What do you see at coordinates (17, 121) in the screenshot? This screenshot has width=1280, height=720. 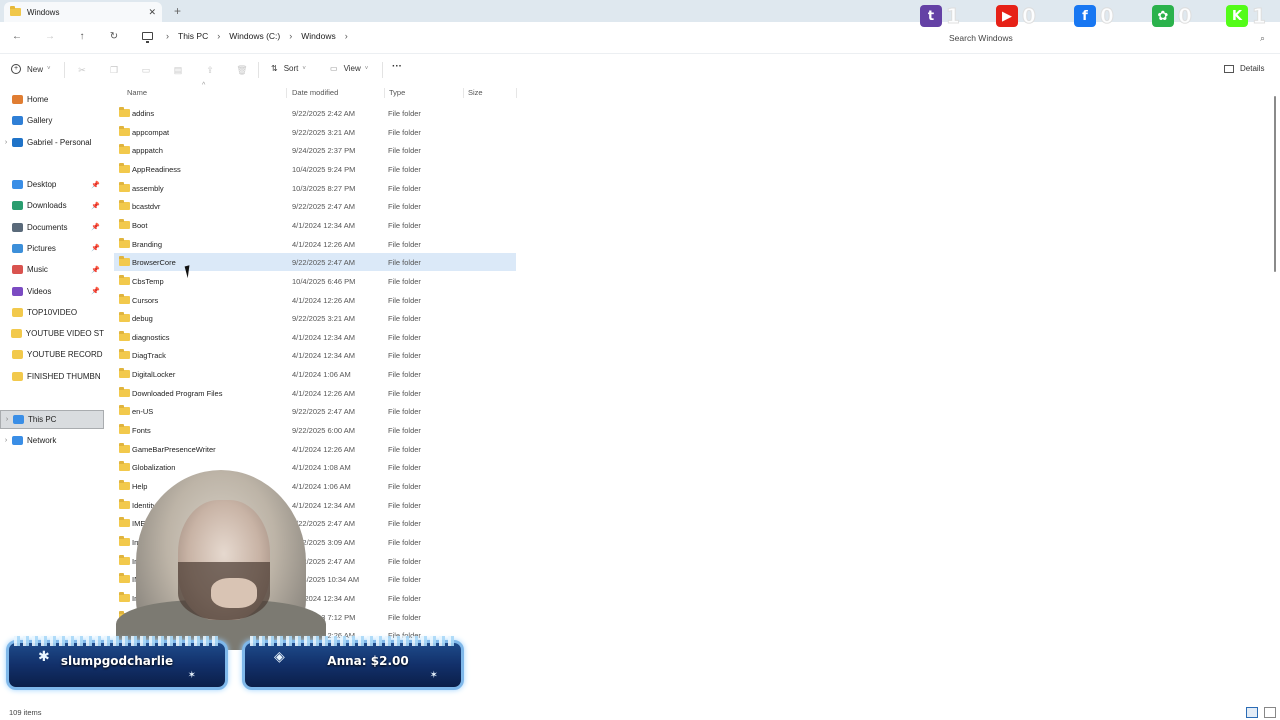 I see `gallery-icon` at bounding box center [17, 121].